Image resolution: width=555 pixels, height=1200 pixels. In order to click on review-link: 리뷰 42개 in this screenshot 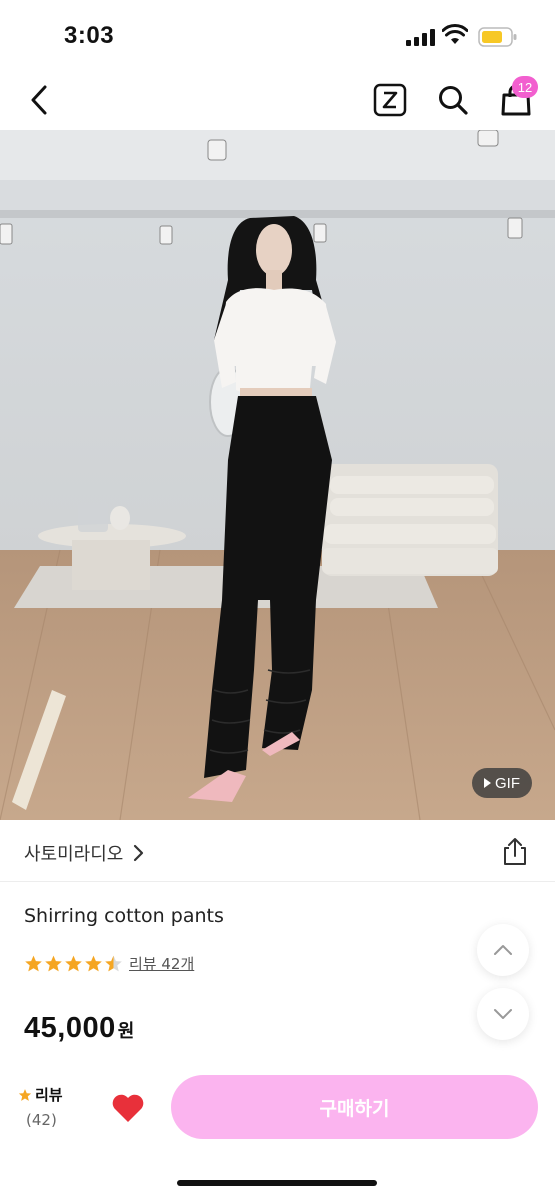, I will do `click(161, 963)`.